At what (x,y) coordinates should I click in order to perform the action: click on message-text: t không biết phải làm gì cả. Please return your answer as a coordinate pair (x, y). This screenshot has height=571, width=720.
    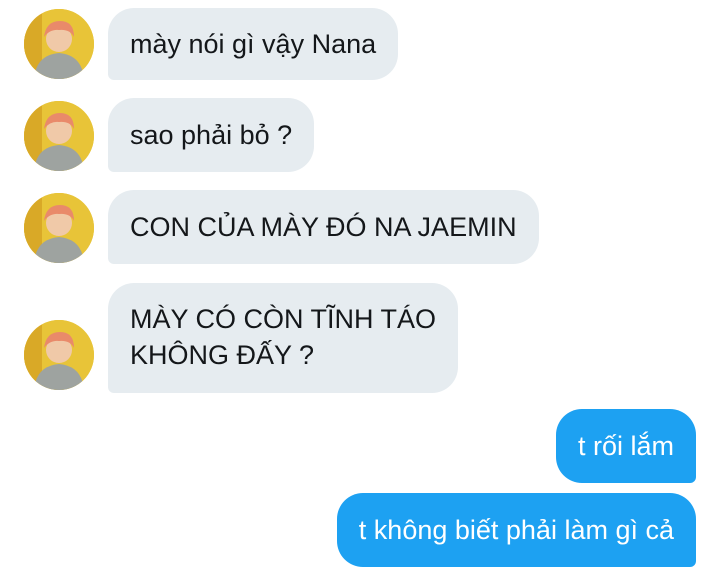
    Looking at the image, I should click on (516, 530).